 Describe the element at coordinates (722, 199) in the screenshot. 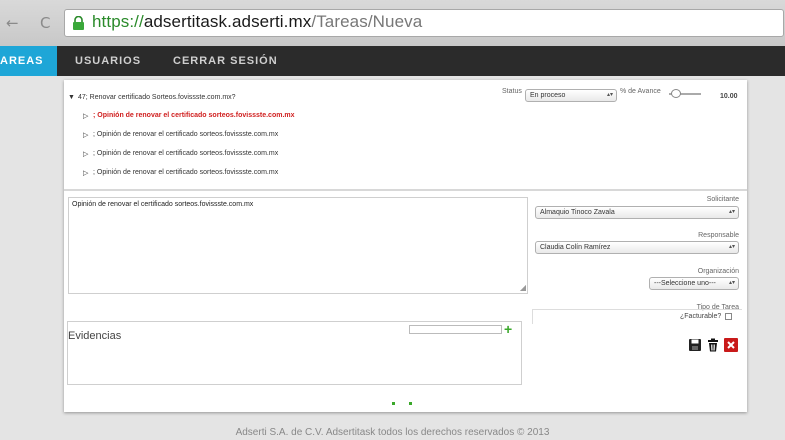

I see `solicitante-label: Solicitante` at that location.